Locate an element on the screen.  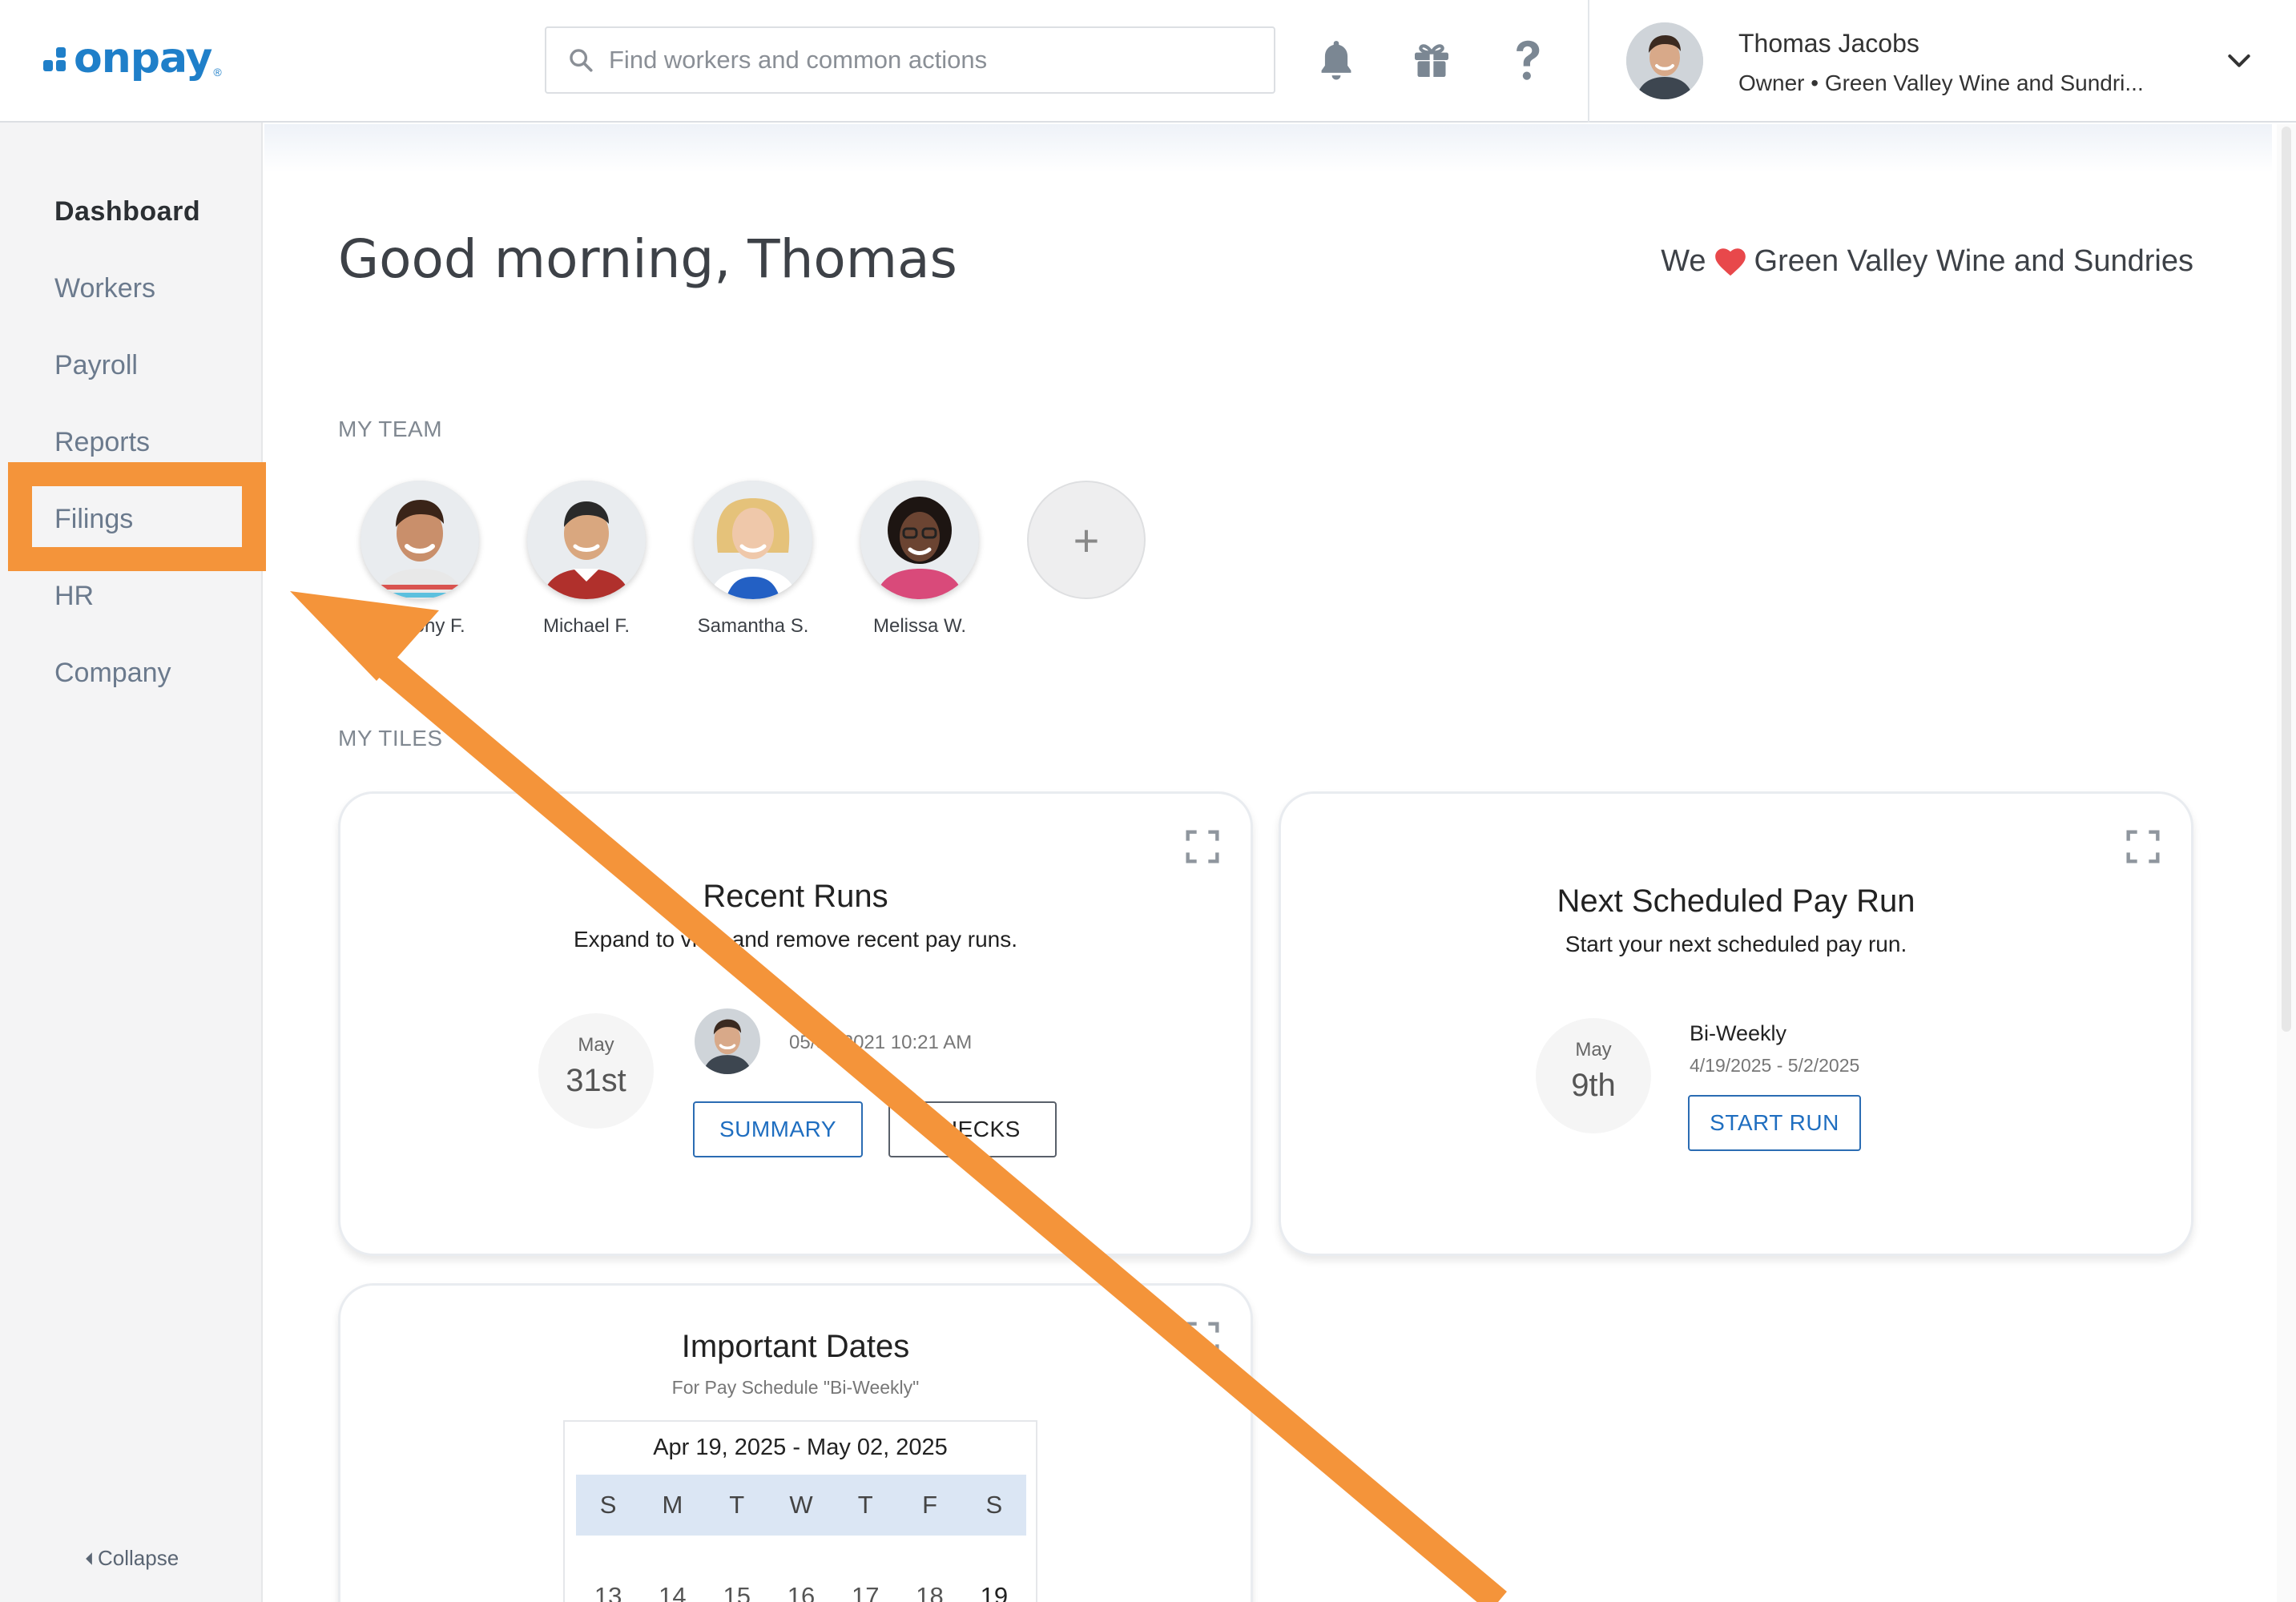
gift-icon is located at coordinates (1432, 60).